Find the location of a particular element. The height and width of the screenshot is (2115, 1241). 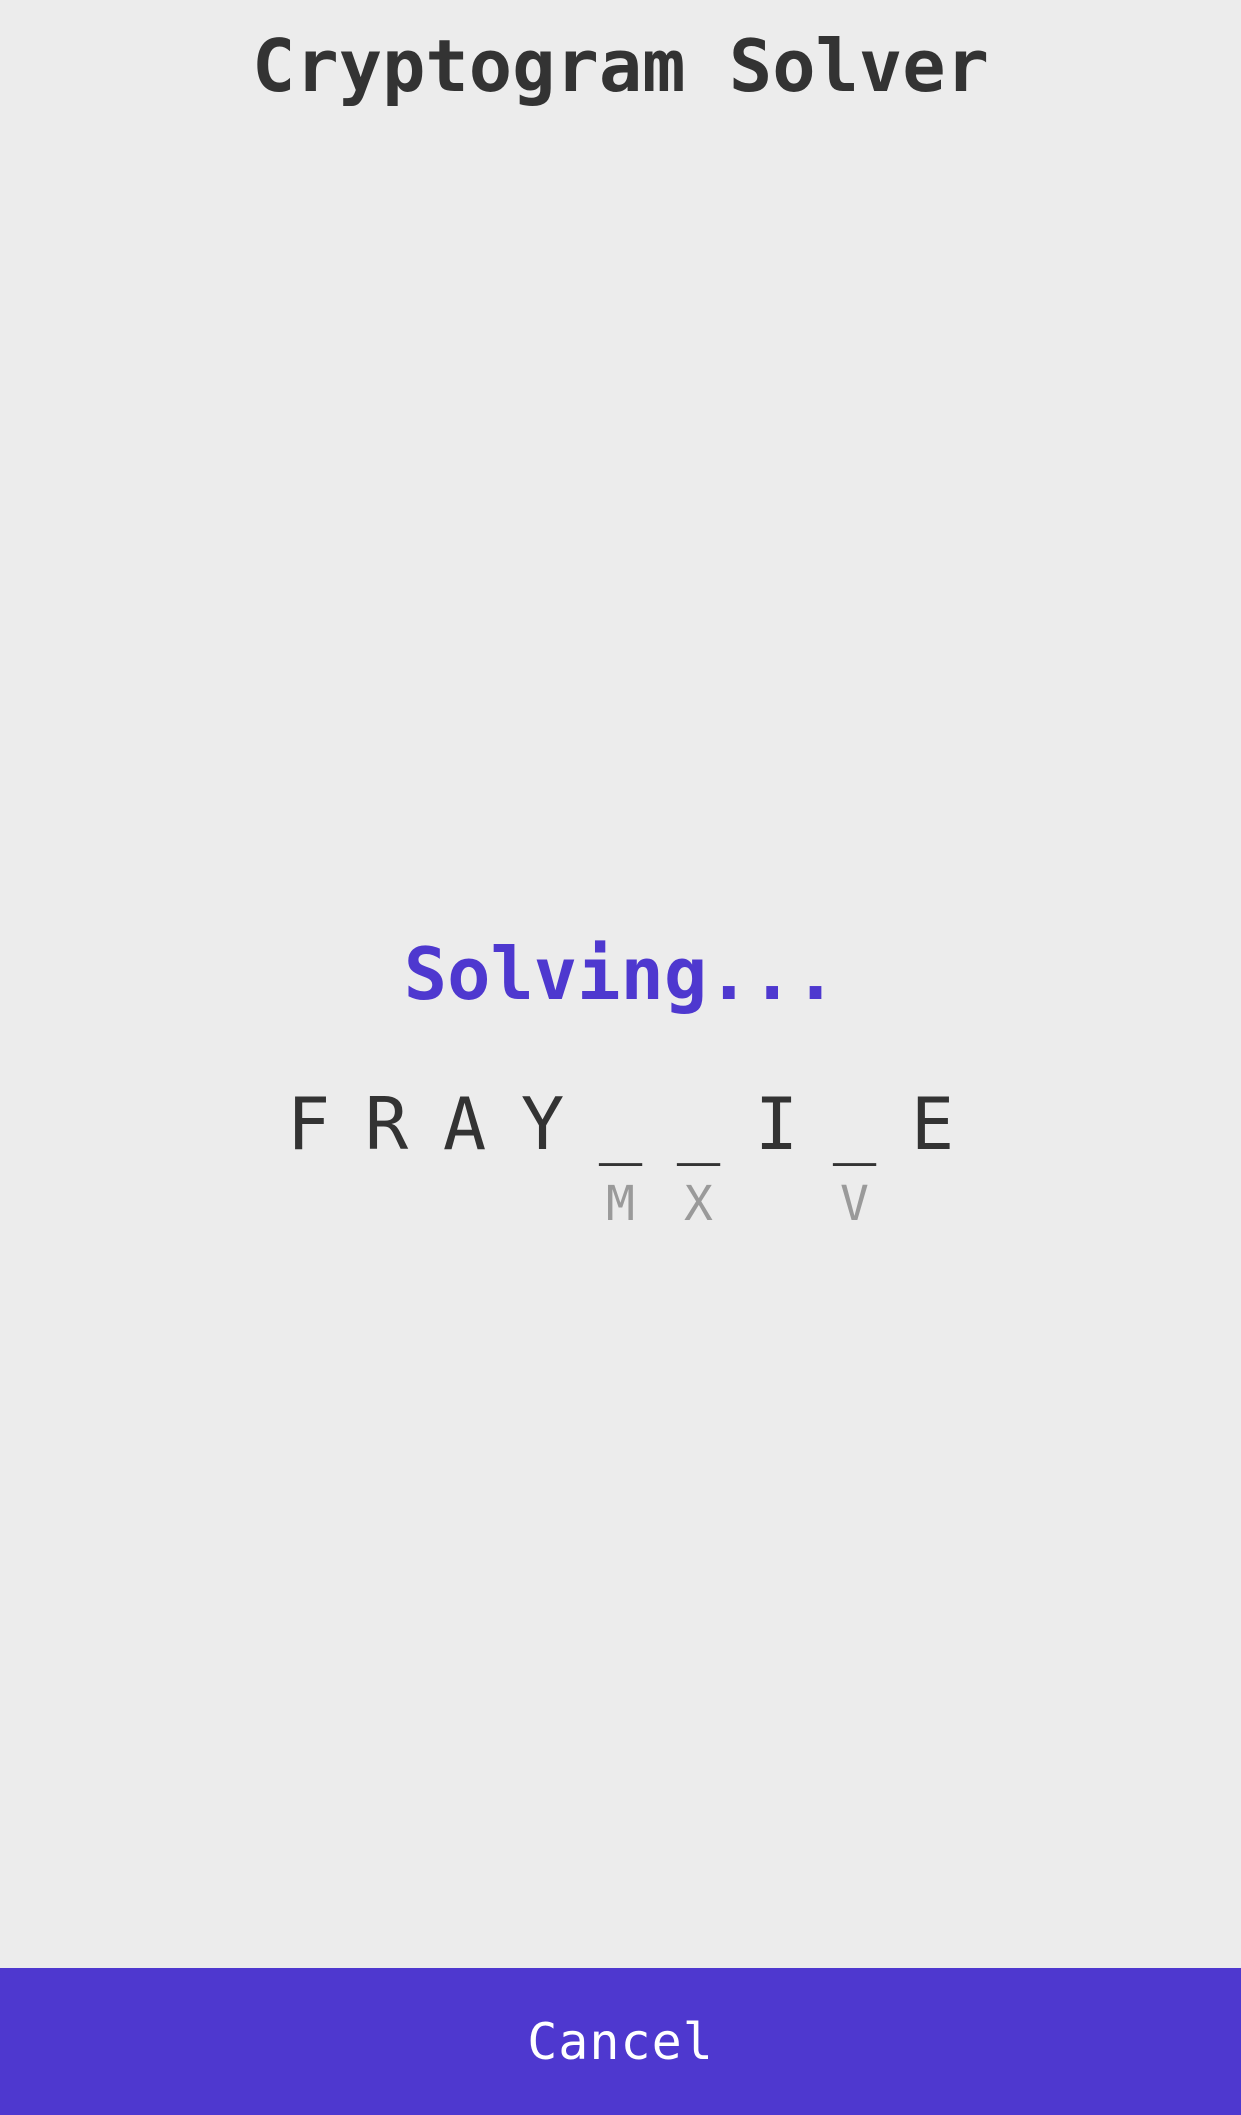

cipher-hint: V is located at coordinates (854, 1204).